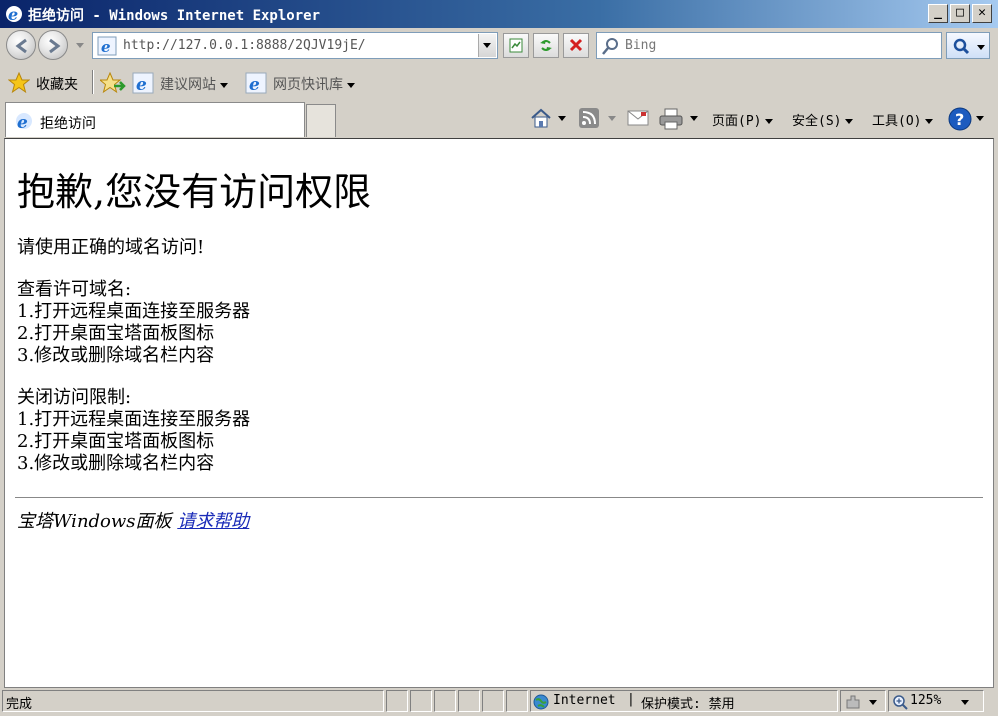 The image size is (998, 716). What do you see at coordinates (863, 701) in the screenshot?
I see `addons-panel` at bounding box center [863, 701].